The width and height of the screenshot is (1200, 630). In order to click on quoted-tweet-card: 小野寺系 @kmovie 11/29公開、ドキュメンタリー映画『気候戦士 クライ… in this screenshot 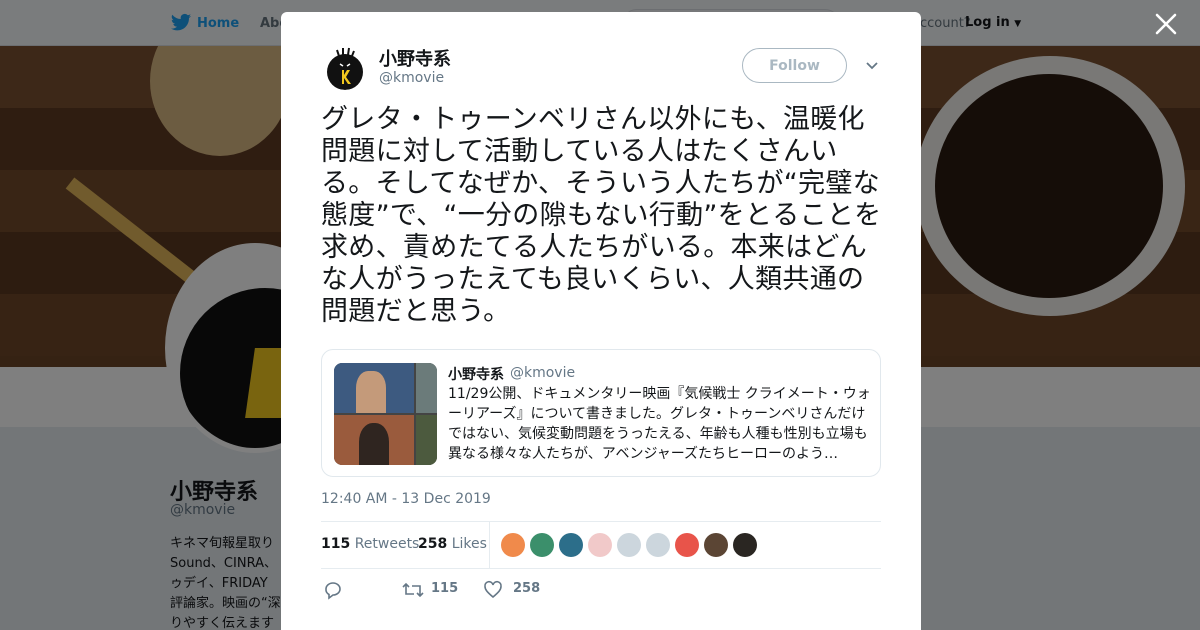, I will do `click(601, 413)`.